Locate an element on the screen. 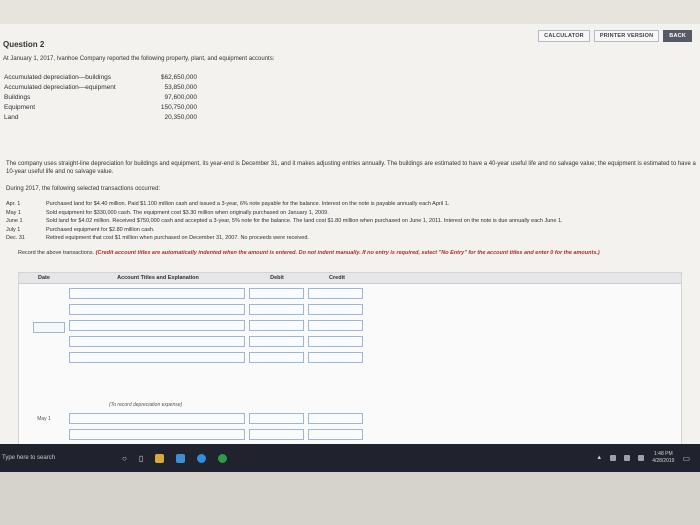 This screenshot has height=525, width=700. store-icon is located at coordinates (181, 458).